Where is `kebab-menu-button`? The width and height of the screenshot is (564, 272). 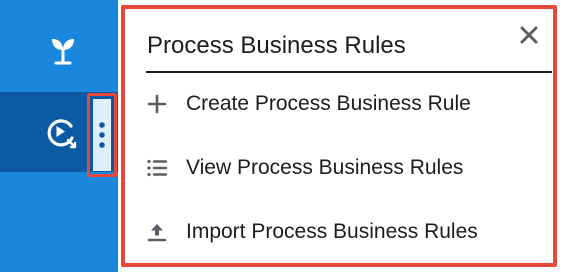 kebab-menu-button is located at coordinates (102, 135).